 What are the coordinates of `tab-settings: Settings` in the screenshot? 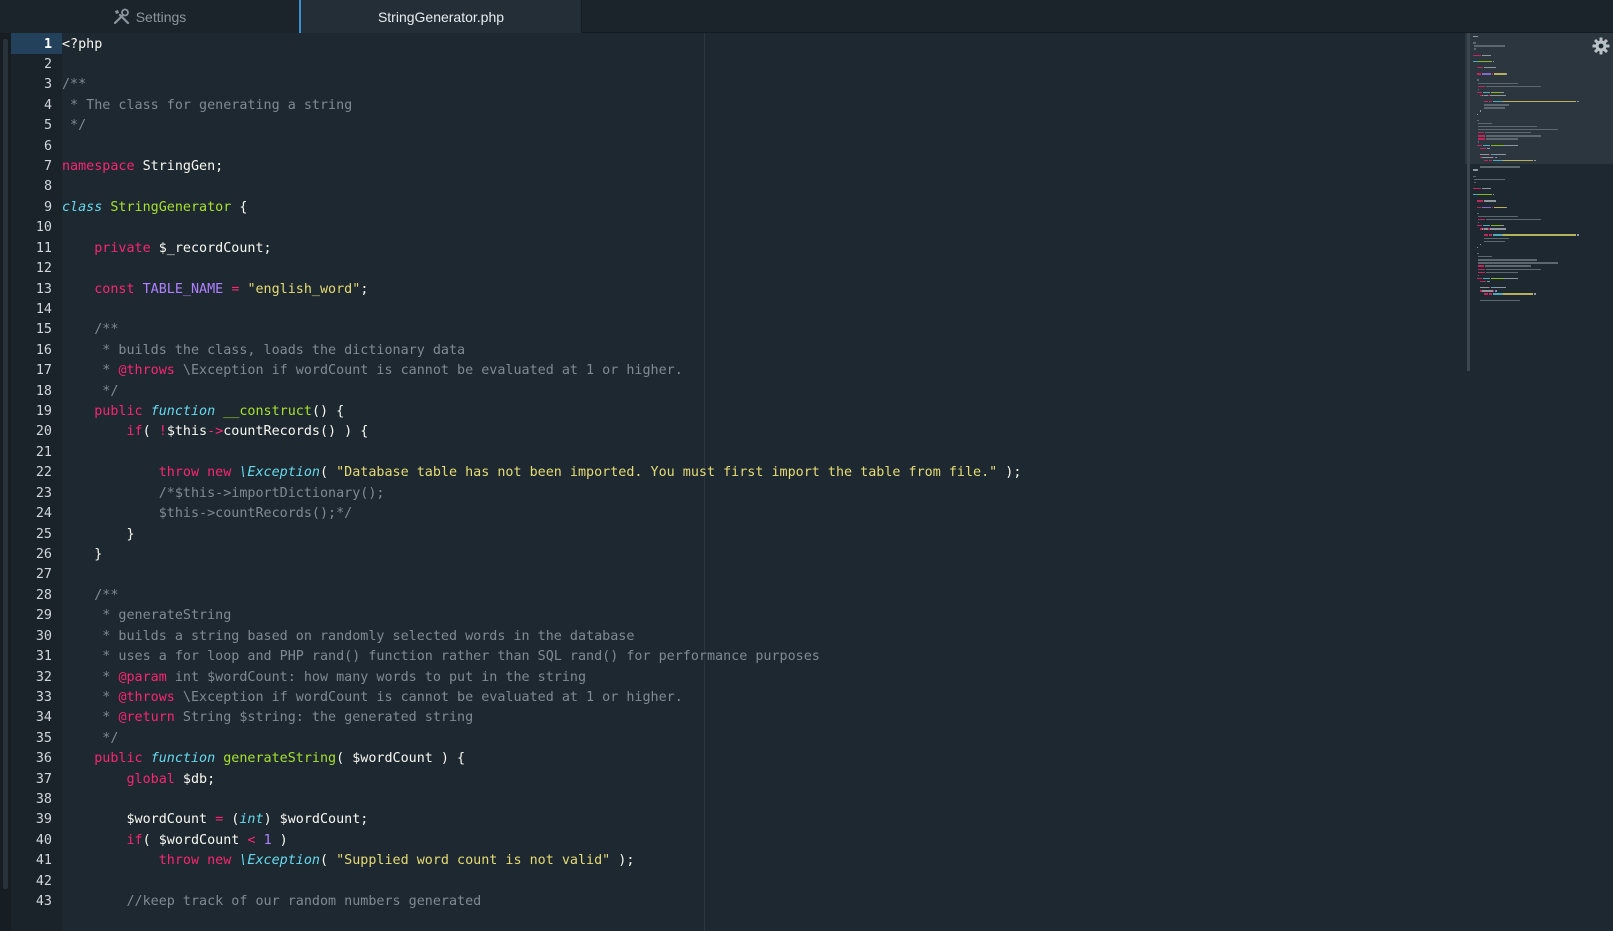 It's located at (149, 16).